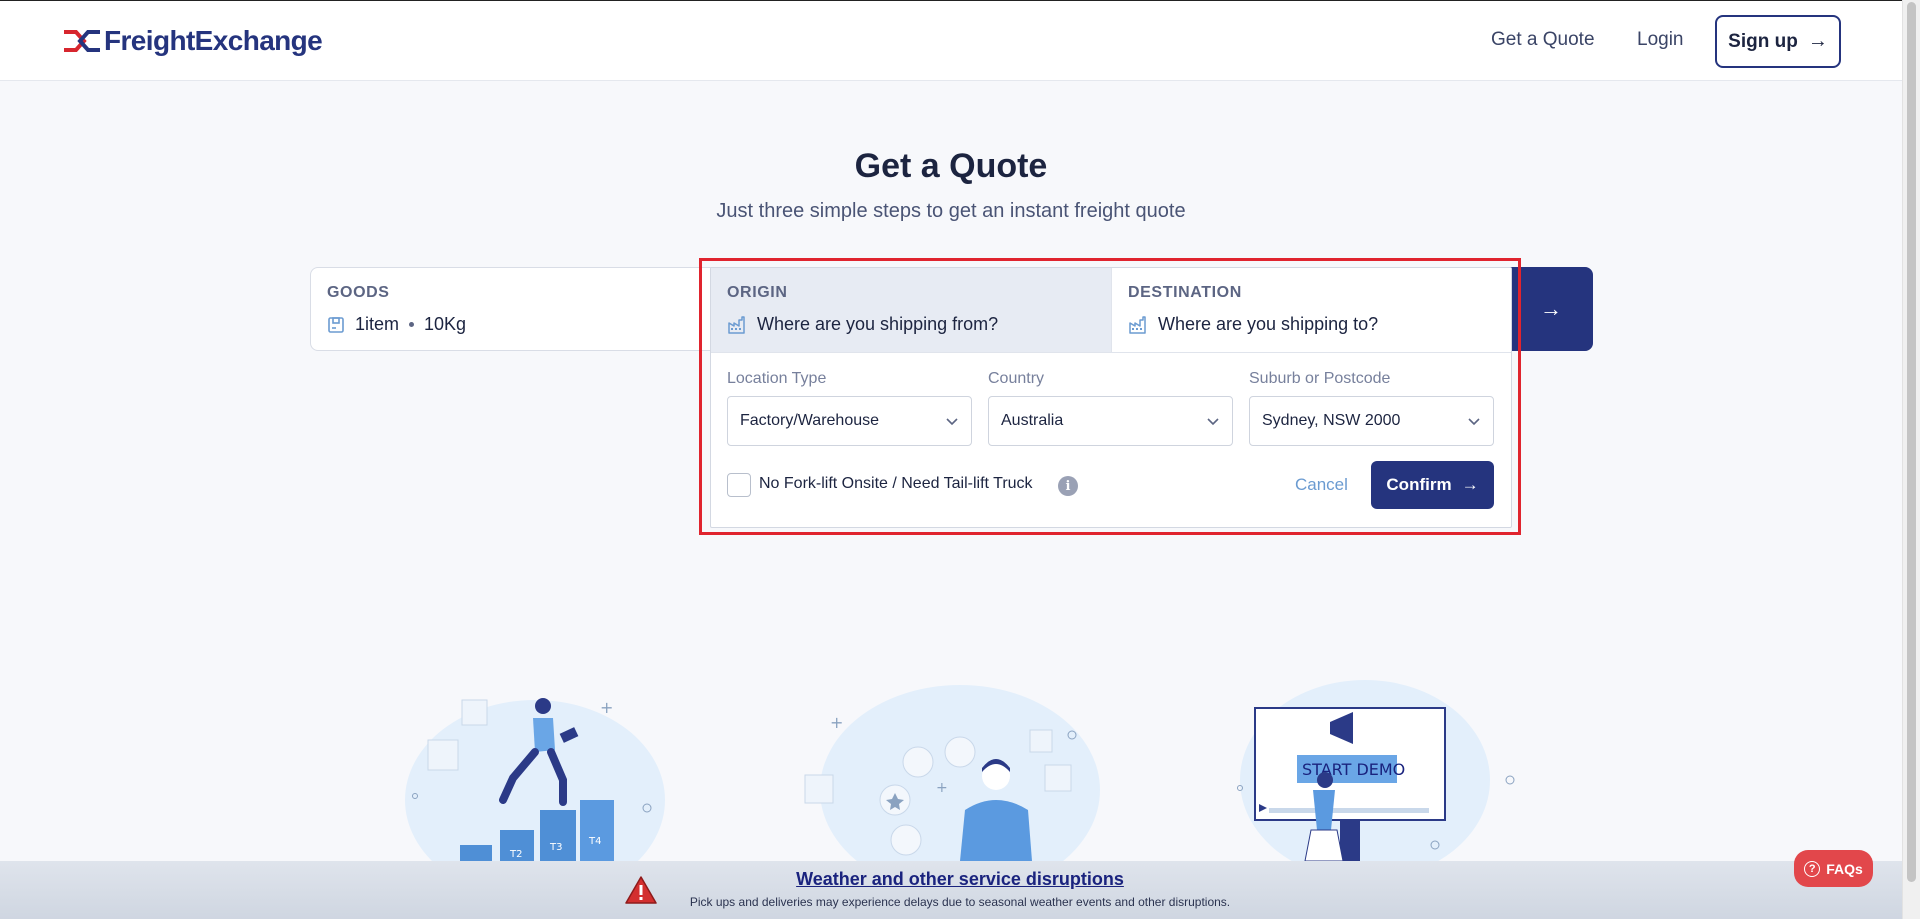 The image size is (1920, 919). I want to click on box-icon, so click(336, 324).